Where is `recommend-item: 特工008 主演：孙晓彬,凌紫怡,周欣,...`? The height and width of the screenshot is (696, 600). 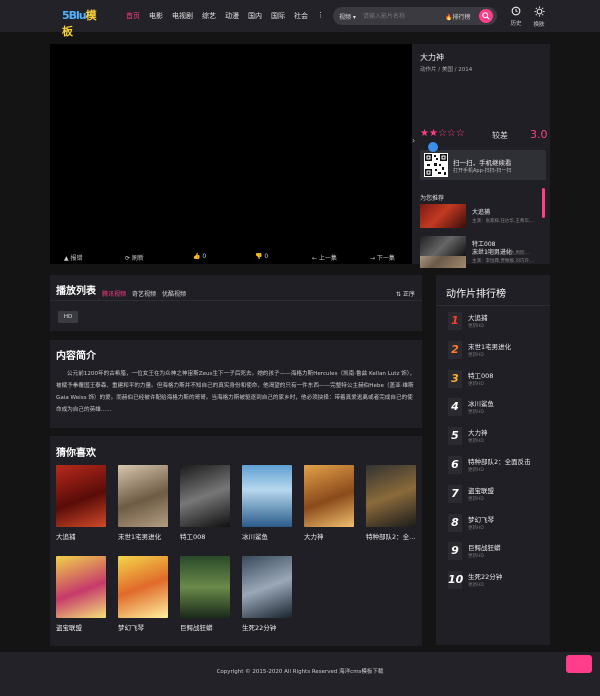
recommend-item: 特工008 主演：孙晓彬,凌紫怡,周欣,... is located at coordinates (482, 248).